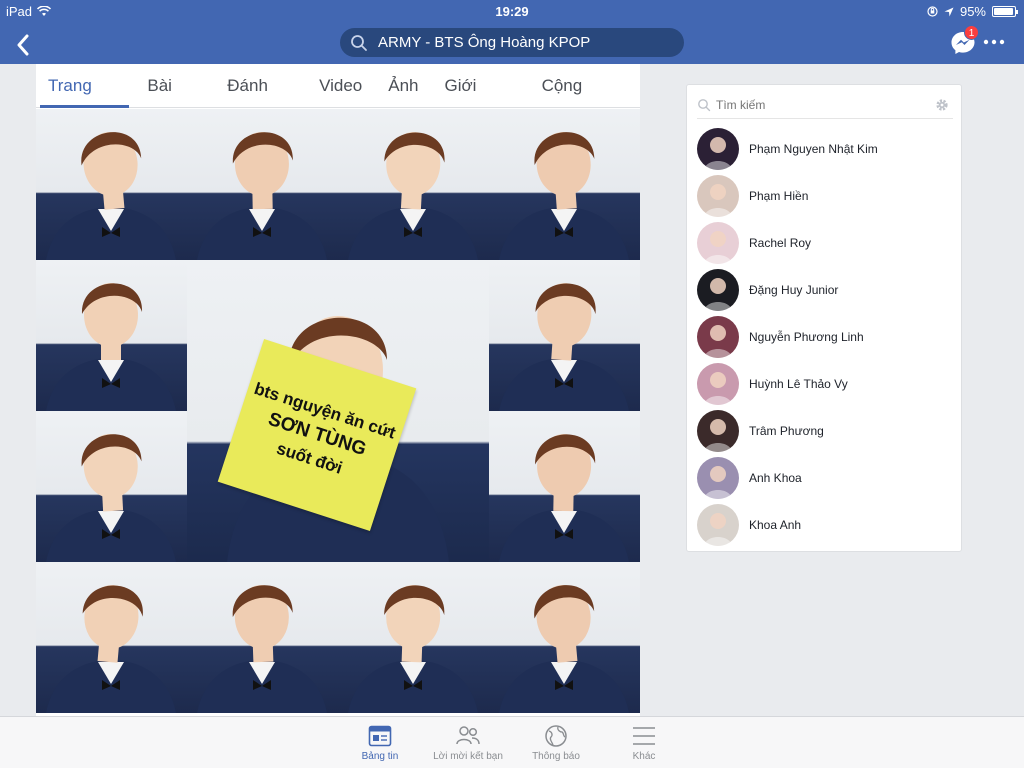  What do you see at coordinates (644, 736) in the screenshot?
I see `menu-icon` at bounding box center [644, 736].